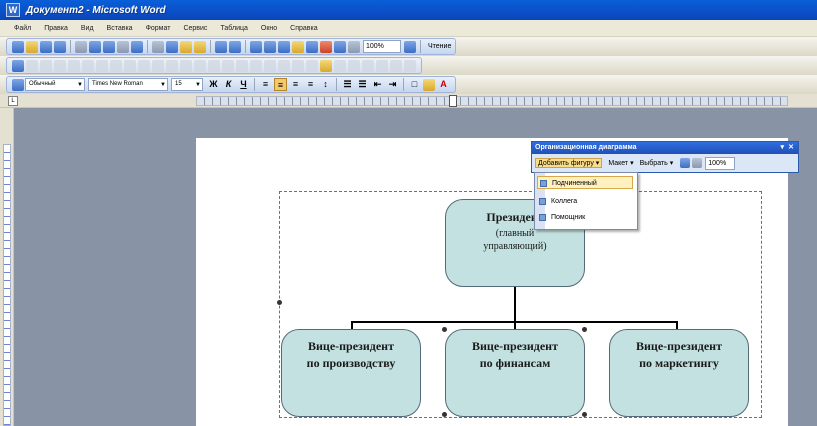 The image size is (817, 426). Describe the element at coordinates (279, 302) in the screenshot. I see `resize-handle` at that location.